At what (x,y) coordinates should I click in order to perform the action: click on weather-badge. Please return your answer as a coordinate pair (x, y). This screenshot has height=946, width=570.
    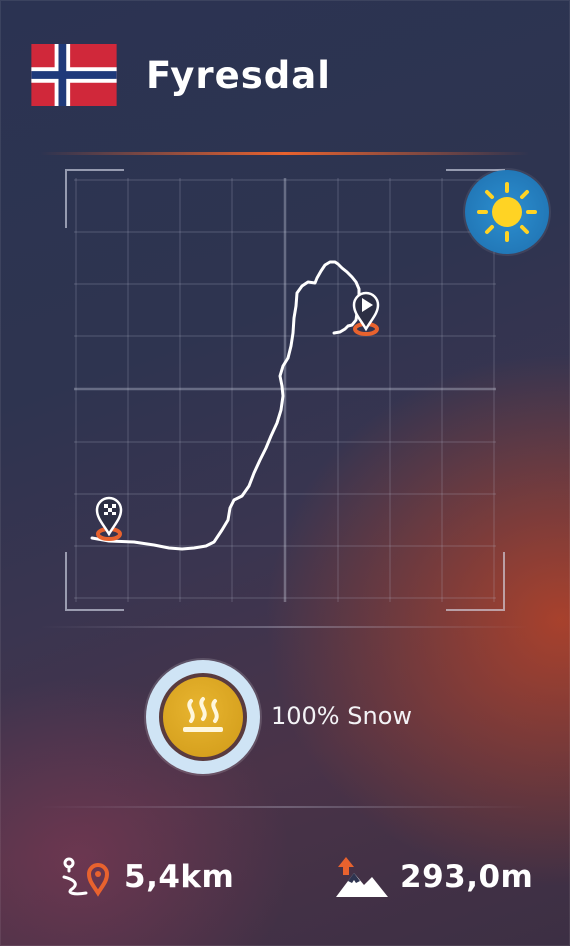
    Looking at the image, I should click on (507, 212).